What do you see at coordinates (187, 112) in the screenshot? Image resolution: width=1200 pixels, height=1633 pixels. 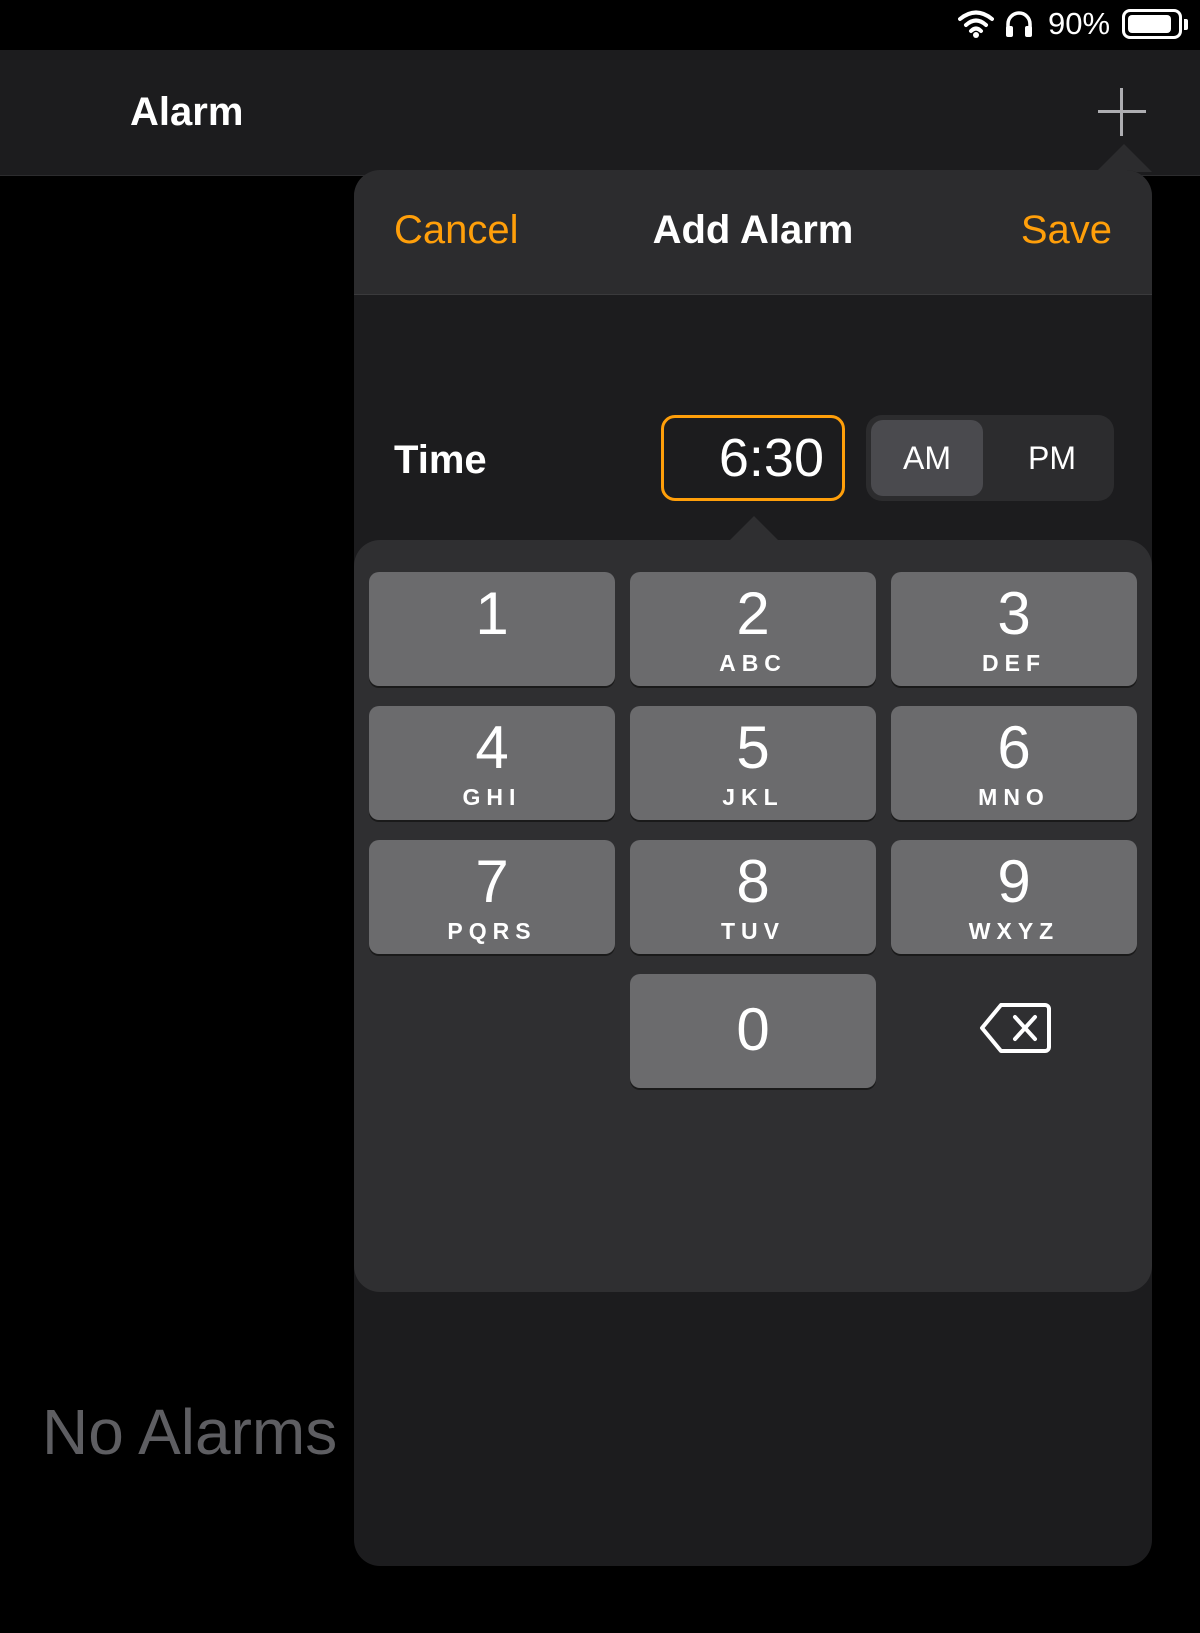 I see `page-title: Alarm` at bounding box center [187, 112].